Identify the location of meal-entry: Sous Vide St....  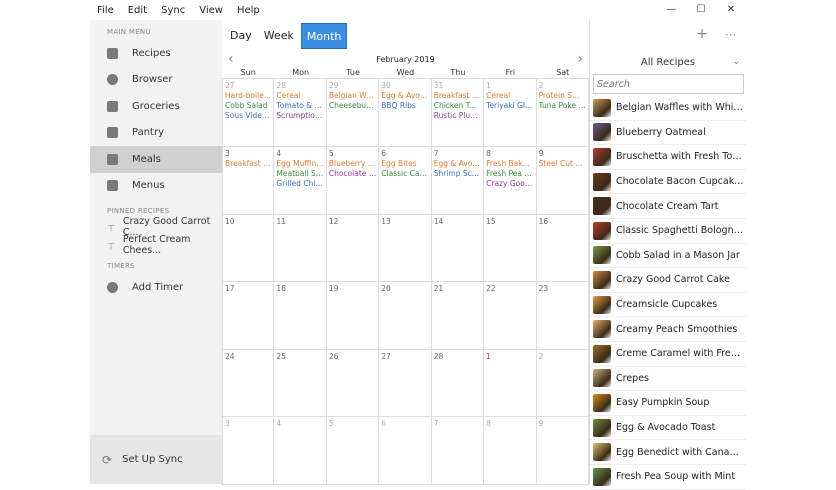
(248, 116).